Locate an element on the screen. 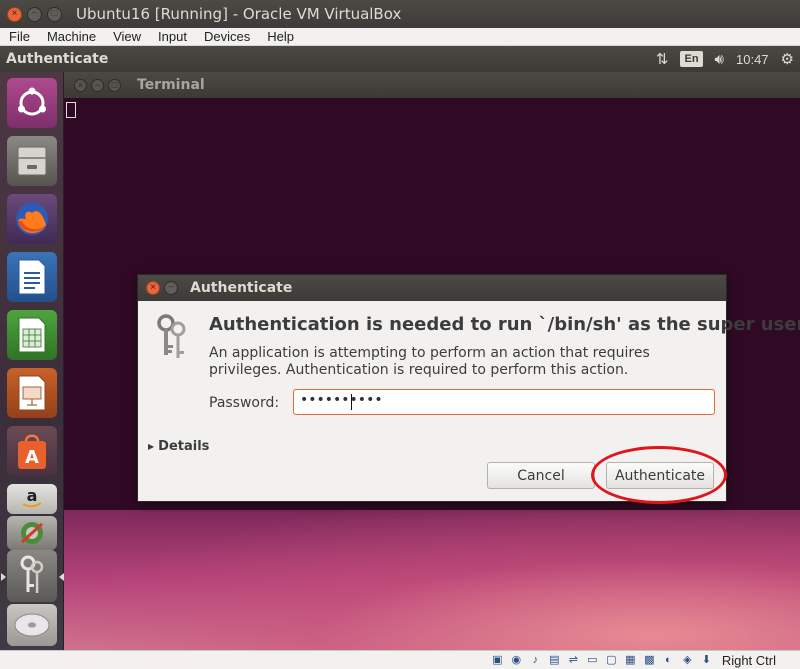 This screenshot has width=800, height=669. svg-text: A is located at coordinates (32, 457).